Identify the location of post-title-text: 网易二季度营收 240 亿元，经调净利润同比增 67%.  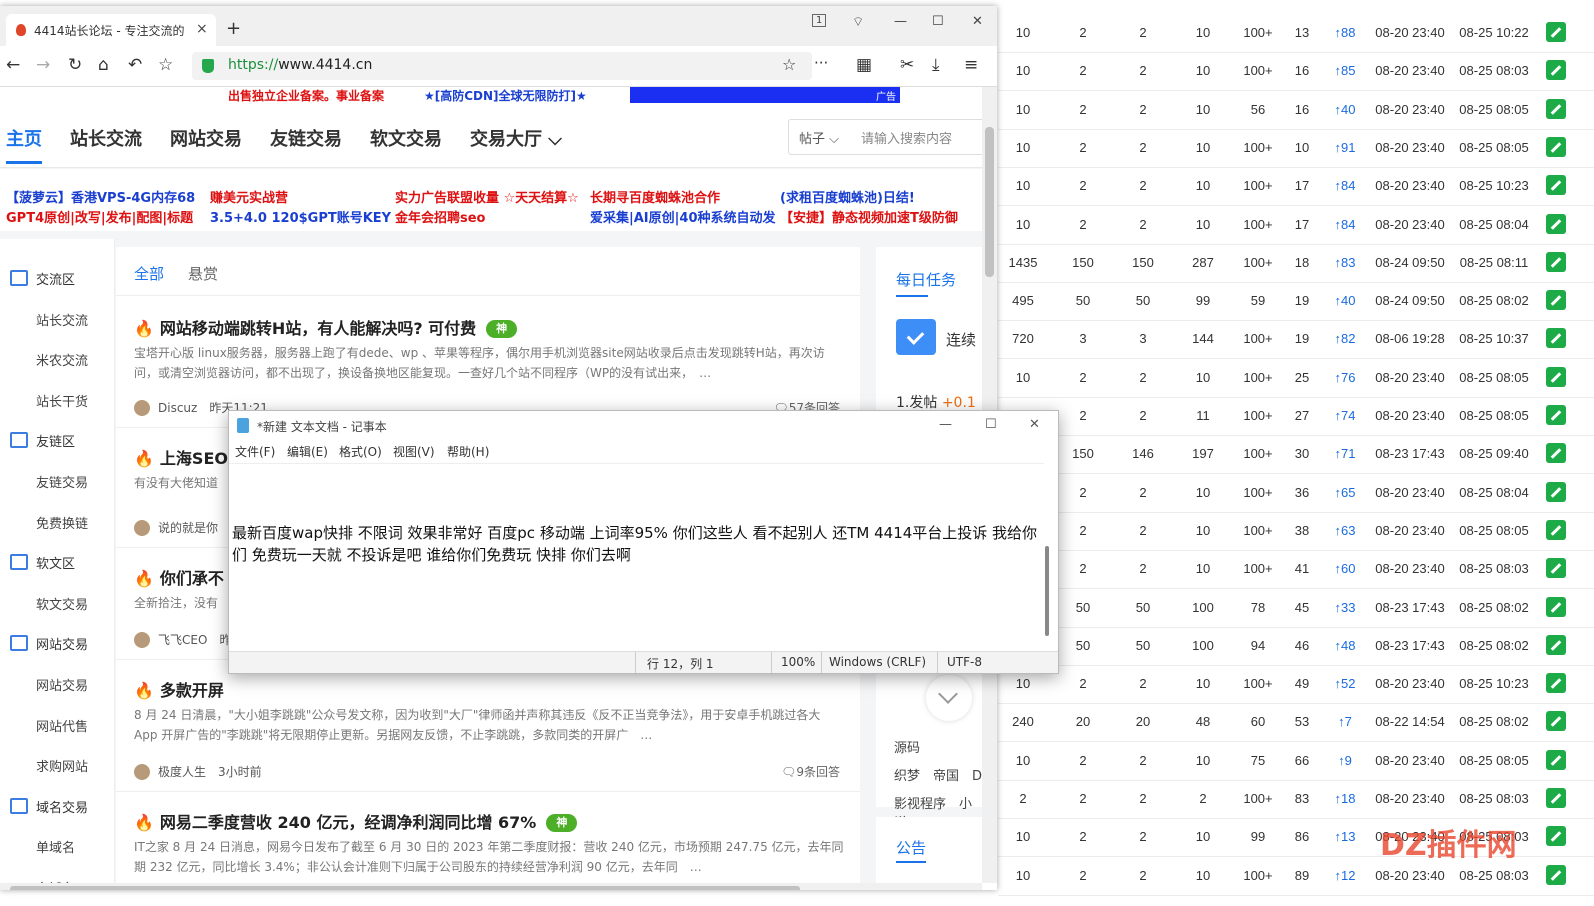
(348, 822).